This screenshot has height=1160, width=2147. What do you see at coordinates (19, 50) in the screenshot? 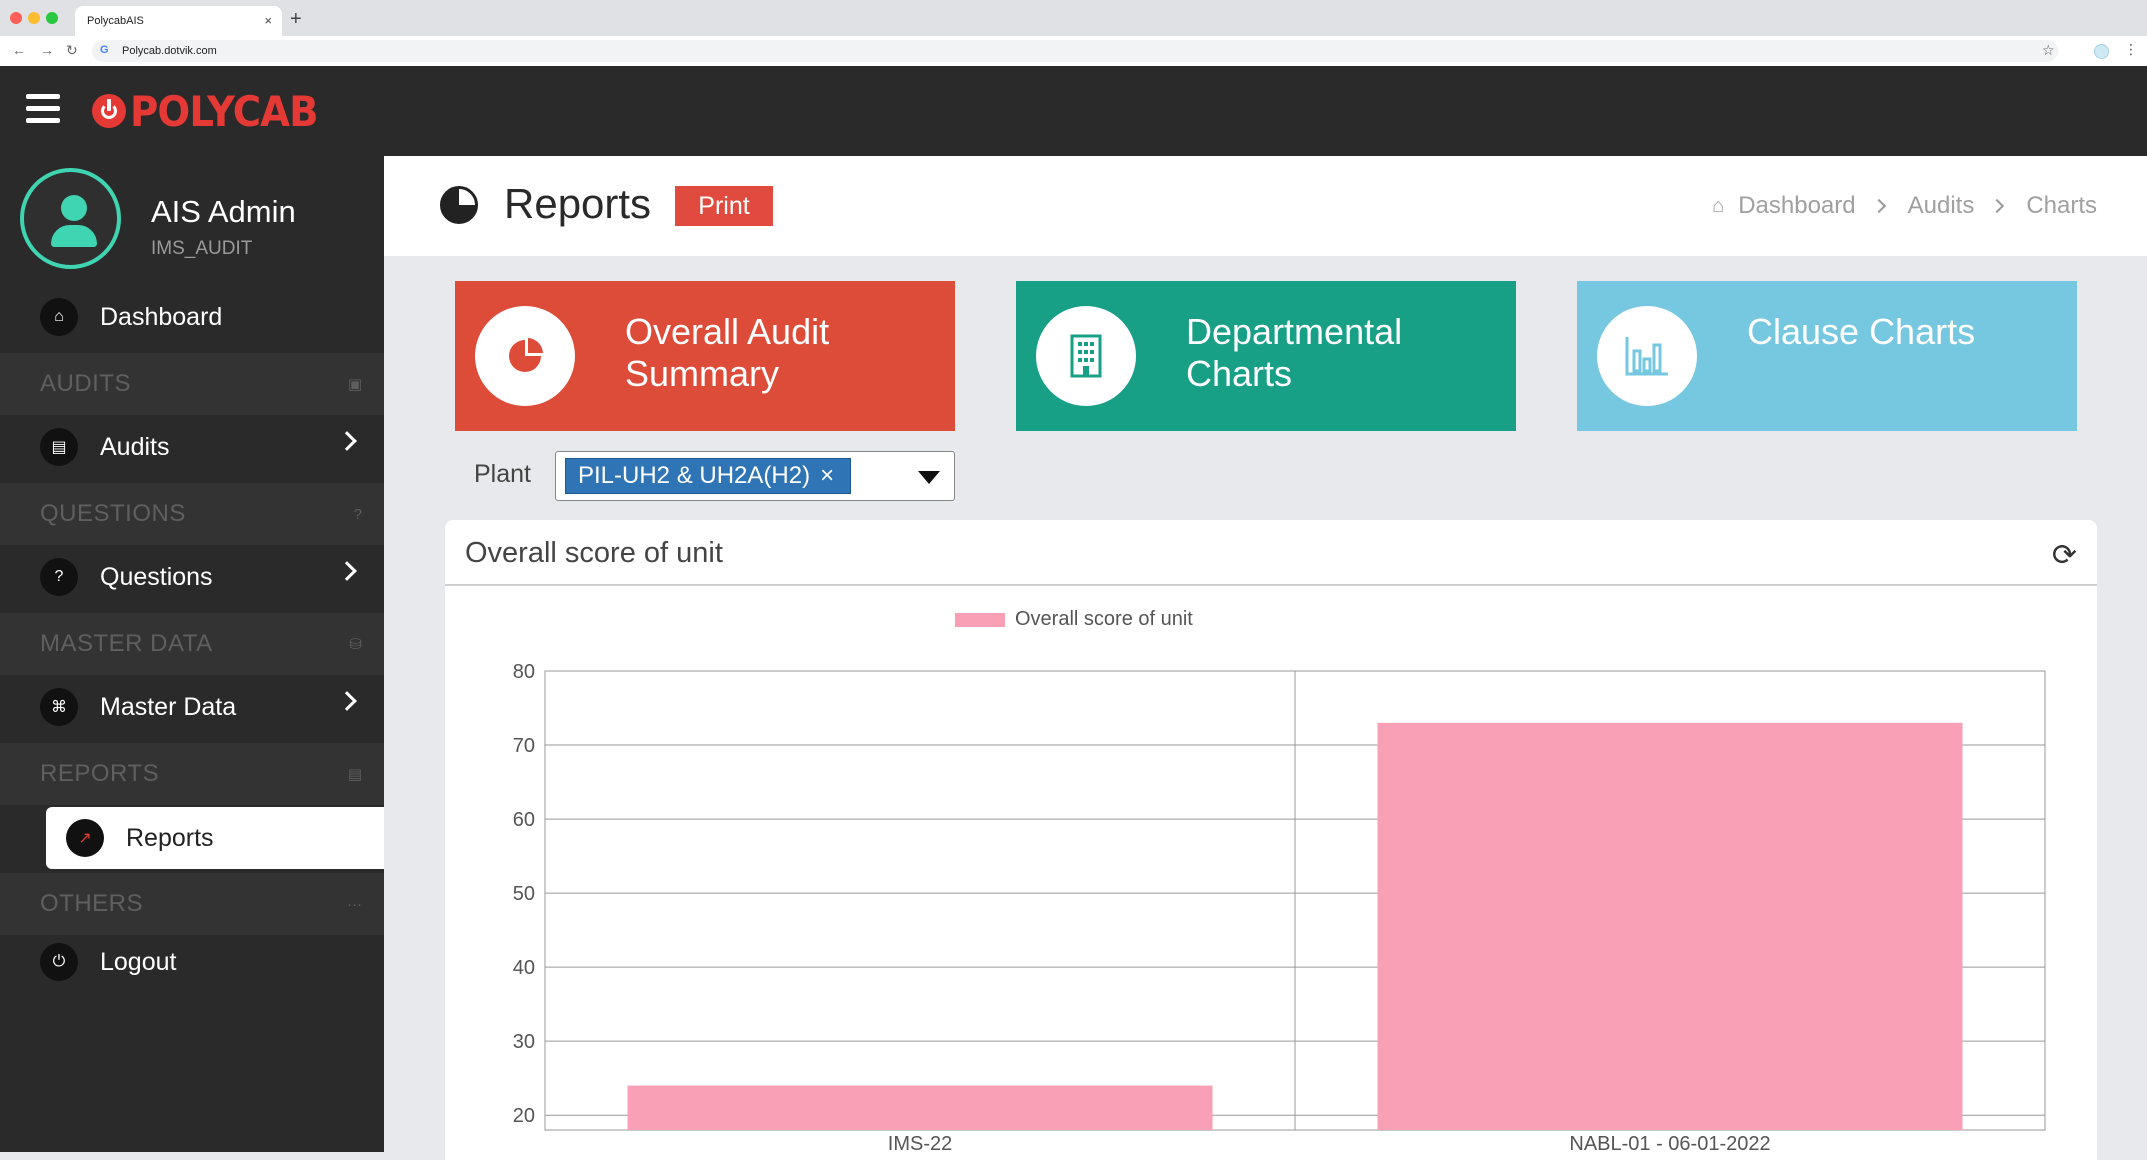
I see `back-icon: ←` at bounding box center [19, 50].